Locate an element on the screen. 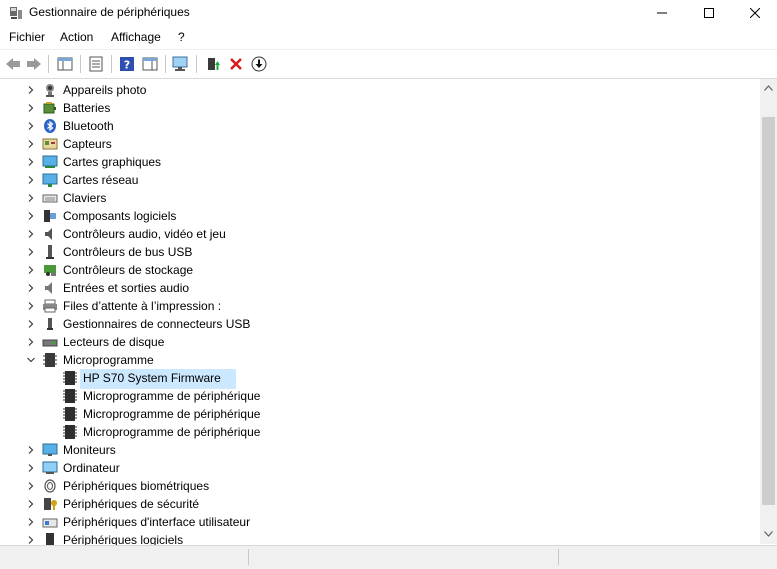 This screenshot has height=569, width=777. menu-action: Action is located at coordinates (76, 37).